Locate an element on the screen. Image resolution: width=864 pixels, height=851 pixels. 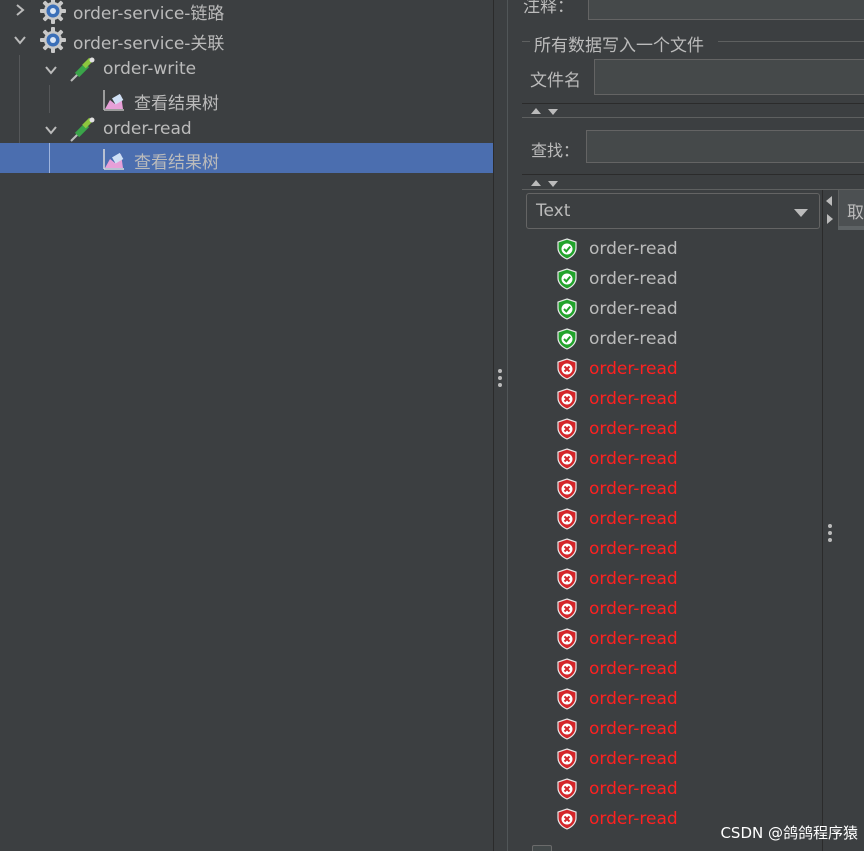
response-tab-button: 取 is located at coordinates (851, 210).